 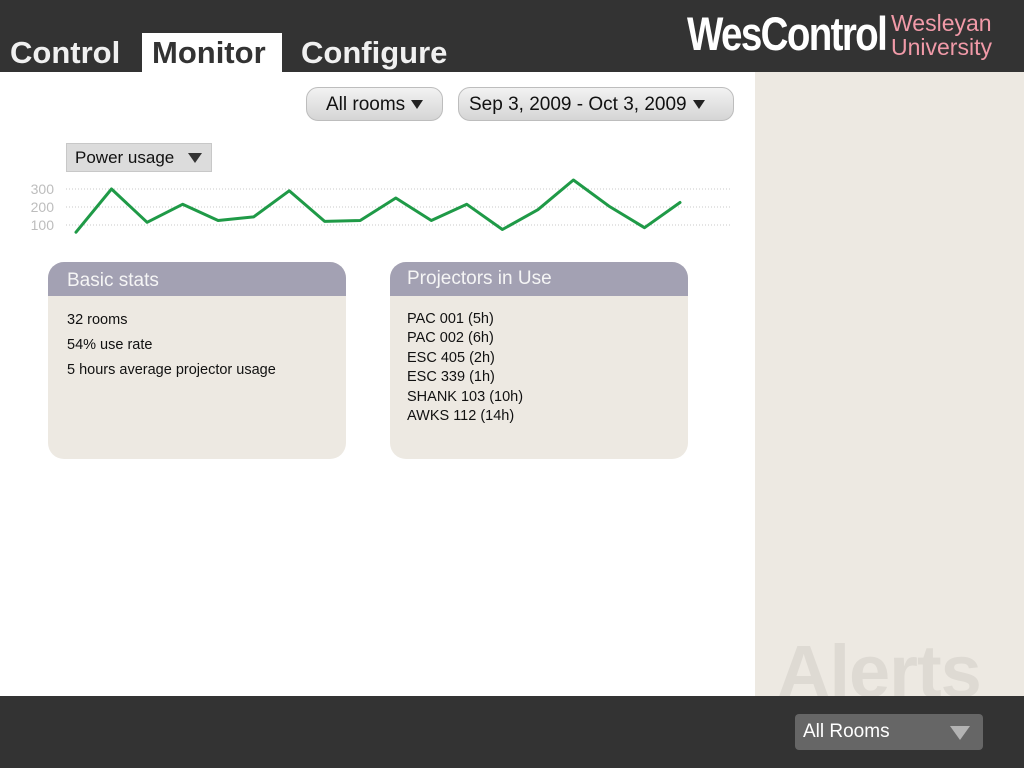 I want to click on stat-use-rate: 54% use rate, so click(x=110, y=345).